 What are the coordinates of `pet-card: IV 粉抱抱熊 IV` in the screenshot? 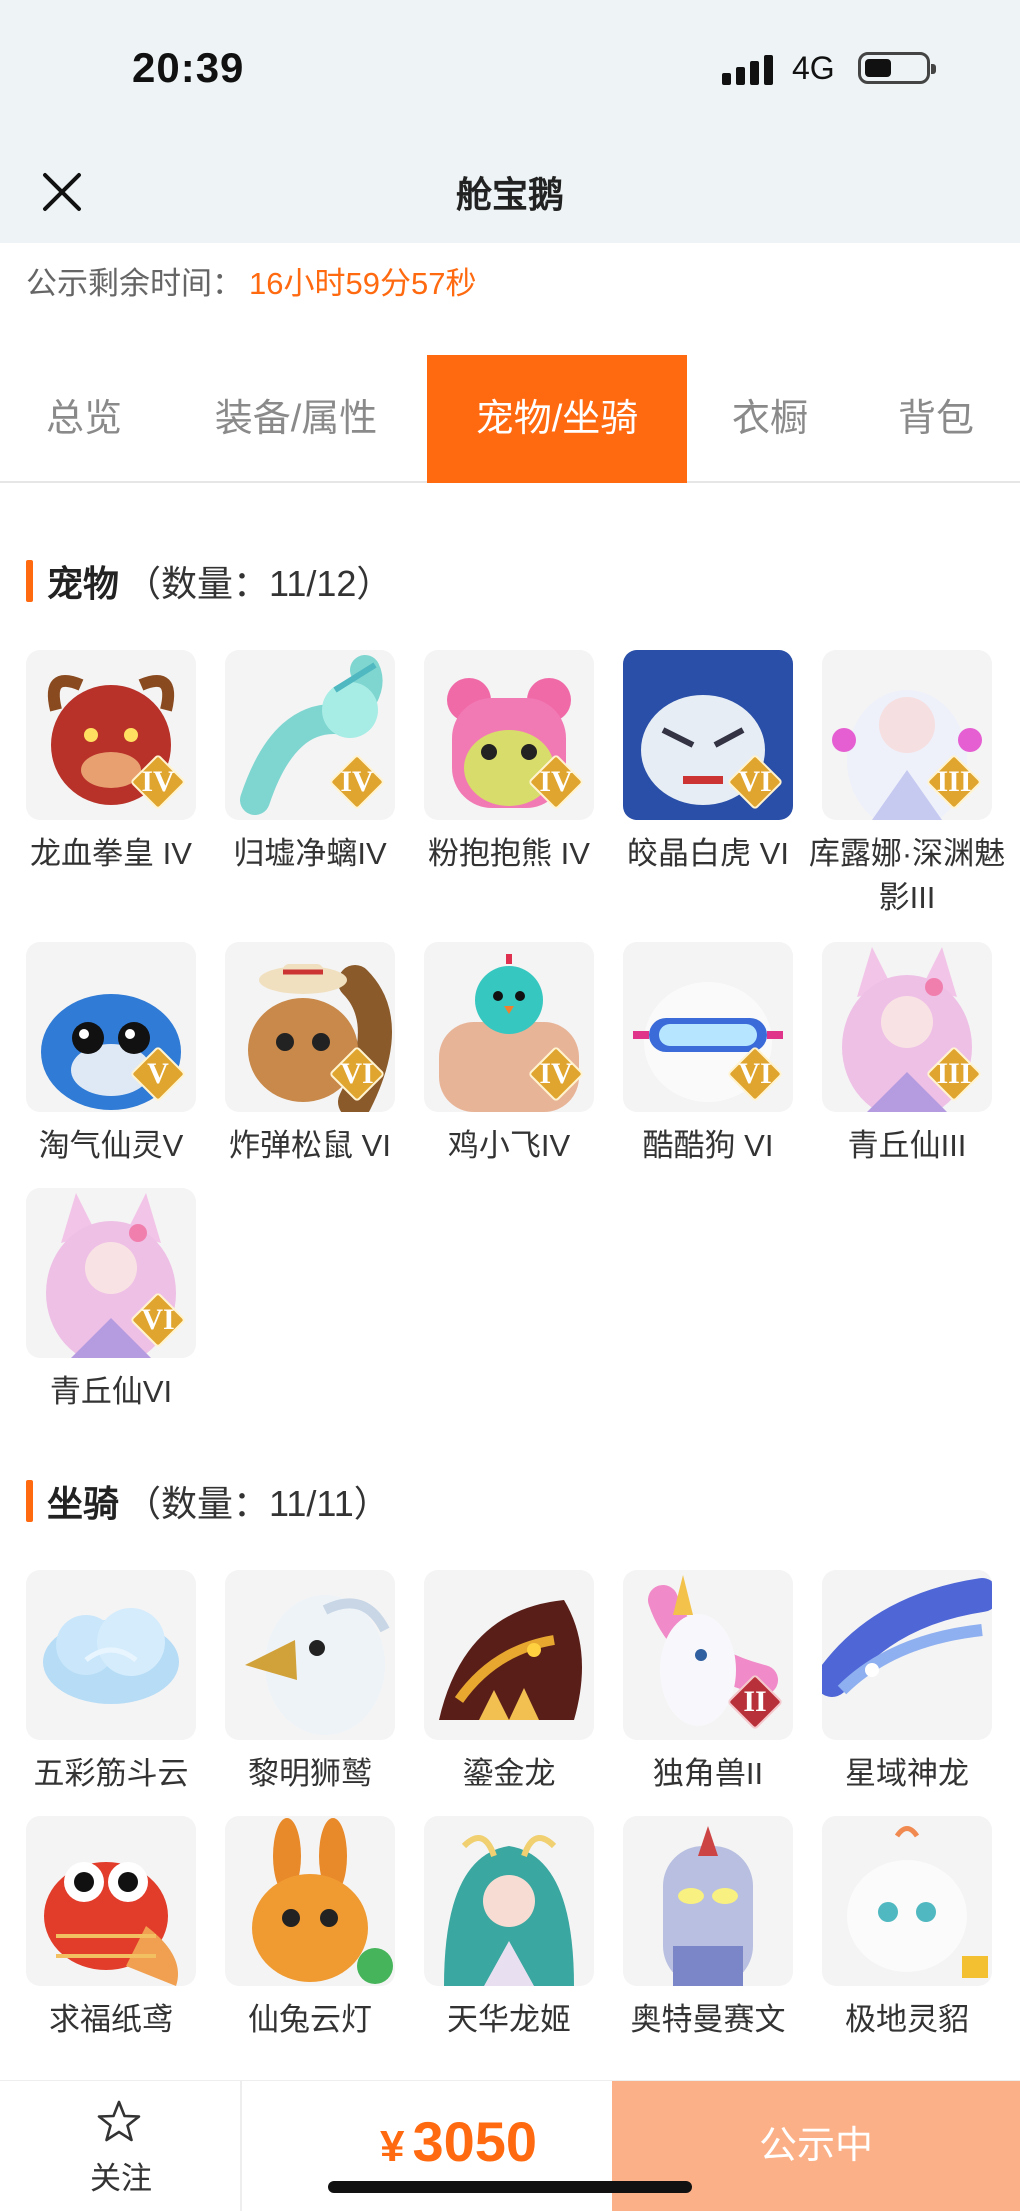 It's located at (509, 763).